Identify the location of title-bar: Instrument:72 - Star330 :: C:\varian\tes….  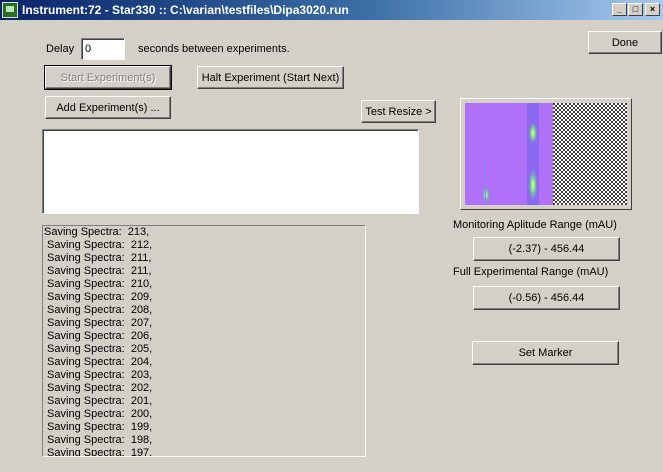
(331, 10).